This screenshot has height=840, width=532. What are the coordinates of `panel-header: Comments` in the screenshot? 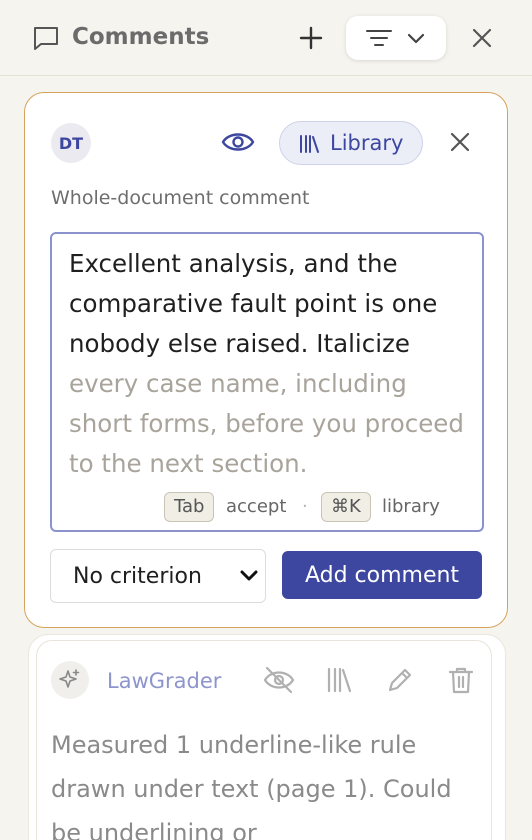 It's located at (266, 38).